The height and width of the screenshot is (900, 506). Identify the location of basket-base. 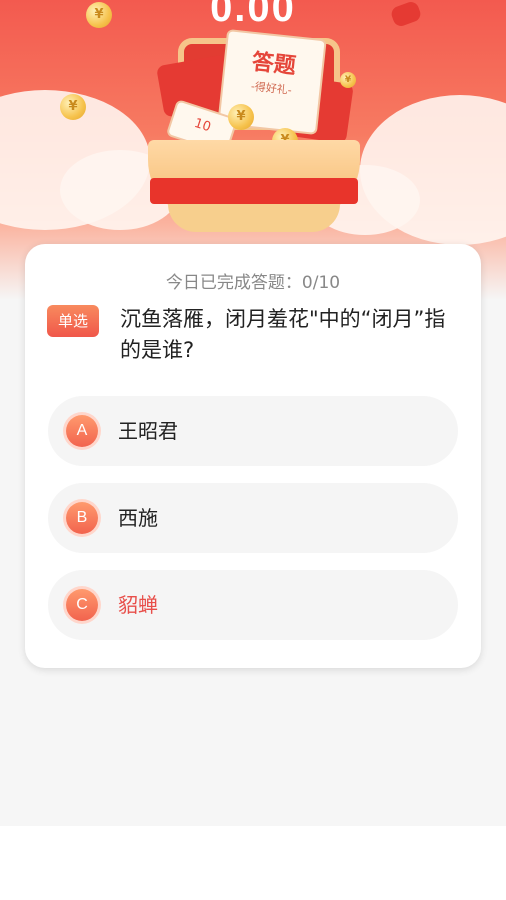
(254, 218).